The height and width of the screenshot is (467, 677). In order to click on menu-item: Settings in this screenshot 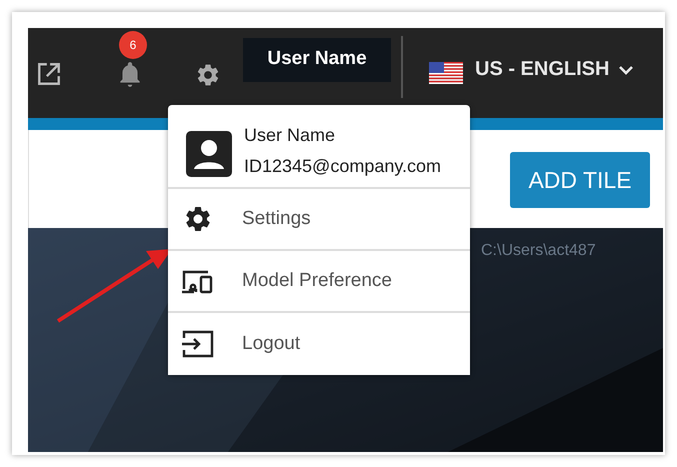, I will do `click(319, 220)`.